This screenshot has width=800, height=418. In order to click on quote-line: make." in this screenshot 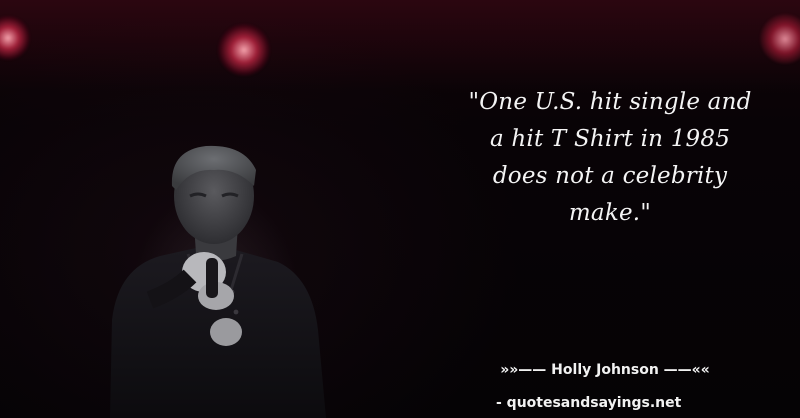, I will do `click(610, 213)`.